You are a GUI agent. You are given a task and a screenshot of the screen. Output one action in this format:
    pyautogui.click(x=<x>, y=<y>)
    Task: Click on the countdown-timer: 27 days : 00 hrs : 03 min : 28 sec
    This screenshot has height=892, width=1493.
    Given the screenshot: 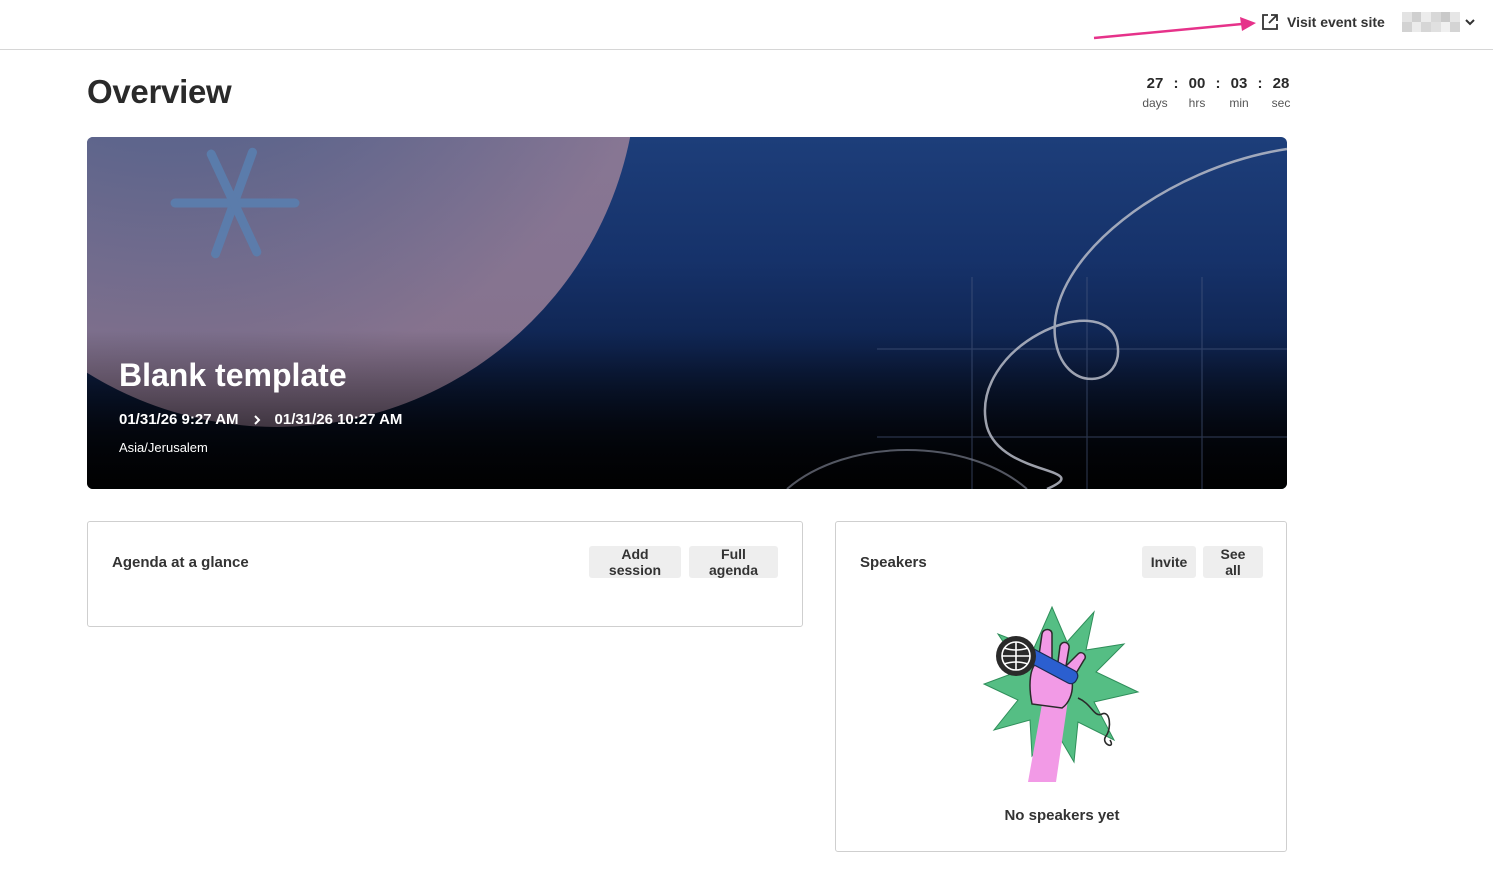 What is the action you would take?
    pyautogui.click(x=1218, y=92)
    